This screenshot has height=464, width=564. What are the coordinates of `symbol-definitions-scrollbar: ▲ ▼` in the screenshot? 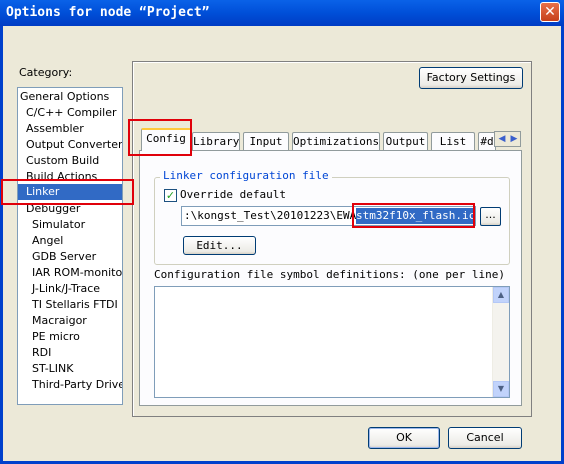 It's located at (500, 342).